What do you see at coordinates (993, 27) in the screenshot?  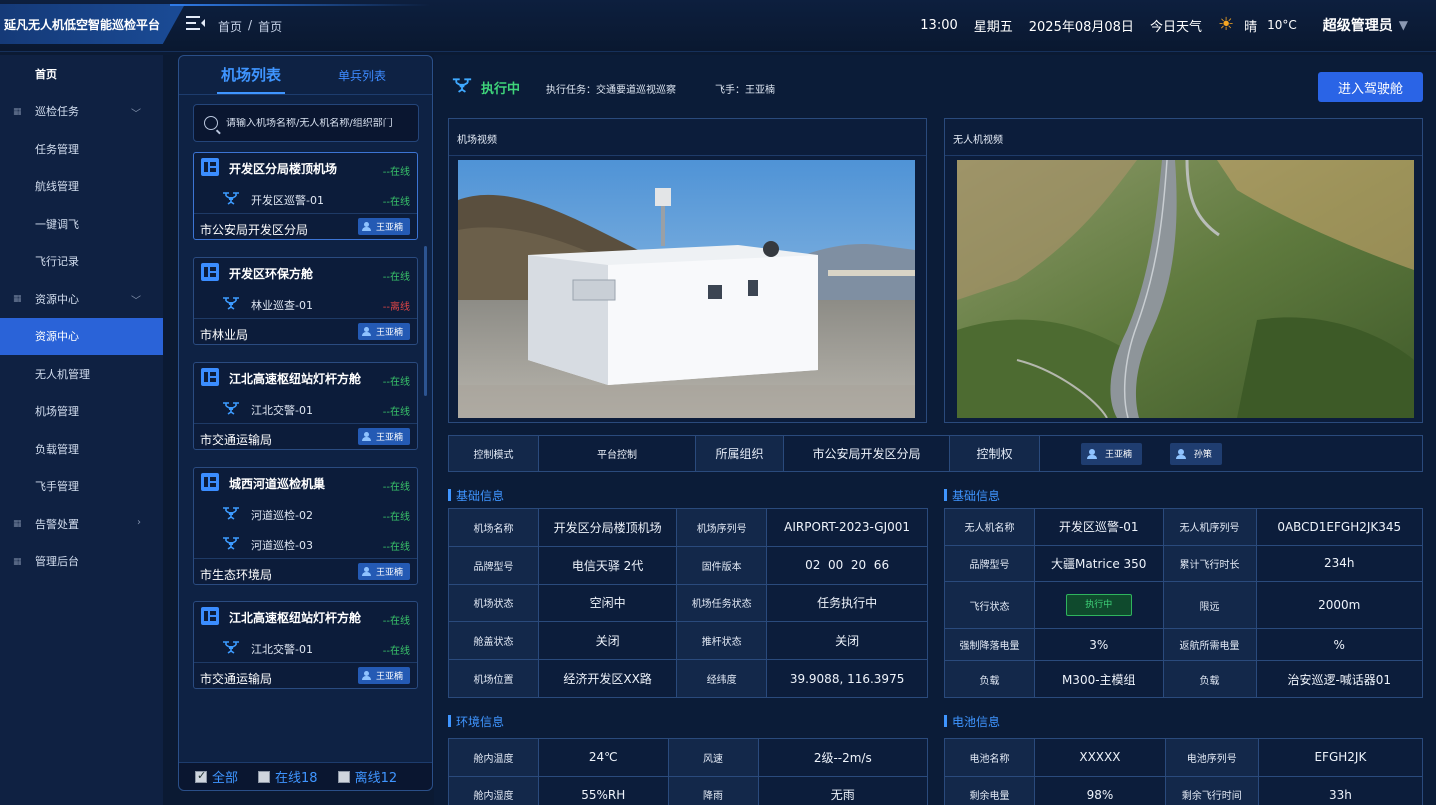 I see `weekday: 星期五` at bounding box center [993, 27].